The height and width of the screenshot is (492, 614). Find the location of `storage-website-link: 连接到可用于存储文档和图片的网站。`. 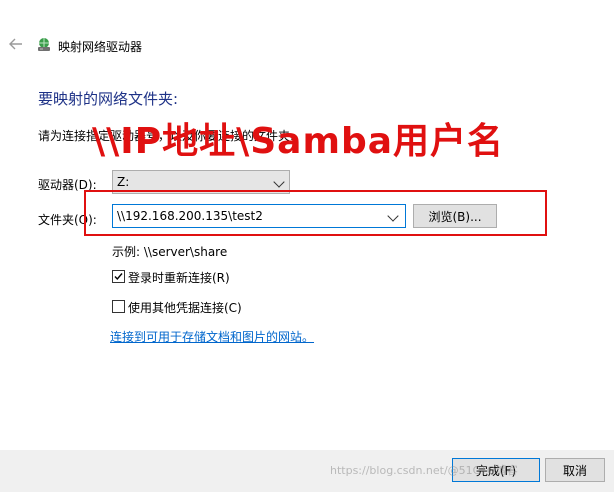

storage-website-link: 连接到可用于存储文档和图片的网站。 is located at coordinates (212, 336).